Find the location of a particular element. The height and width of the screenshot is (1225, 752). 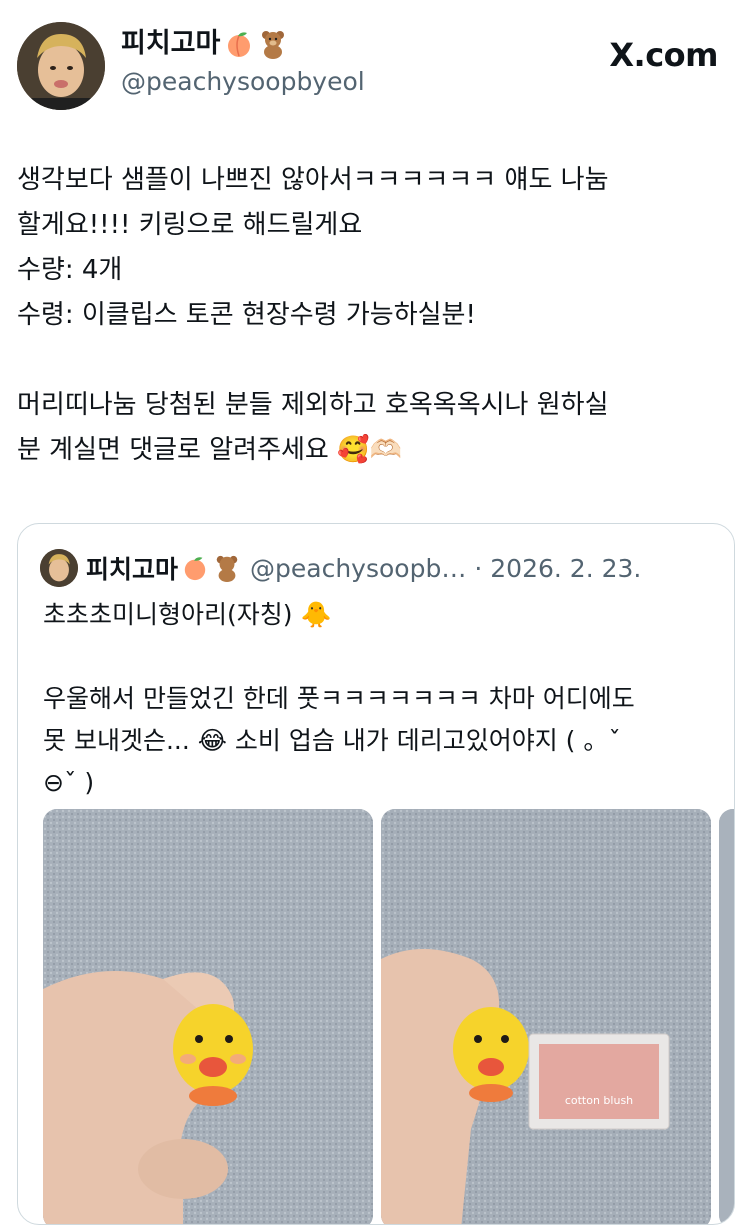

quoted-author-display-name: 피치고마 is located at coordinates (132, 569).